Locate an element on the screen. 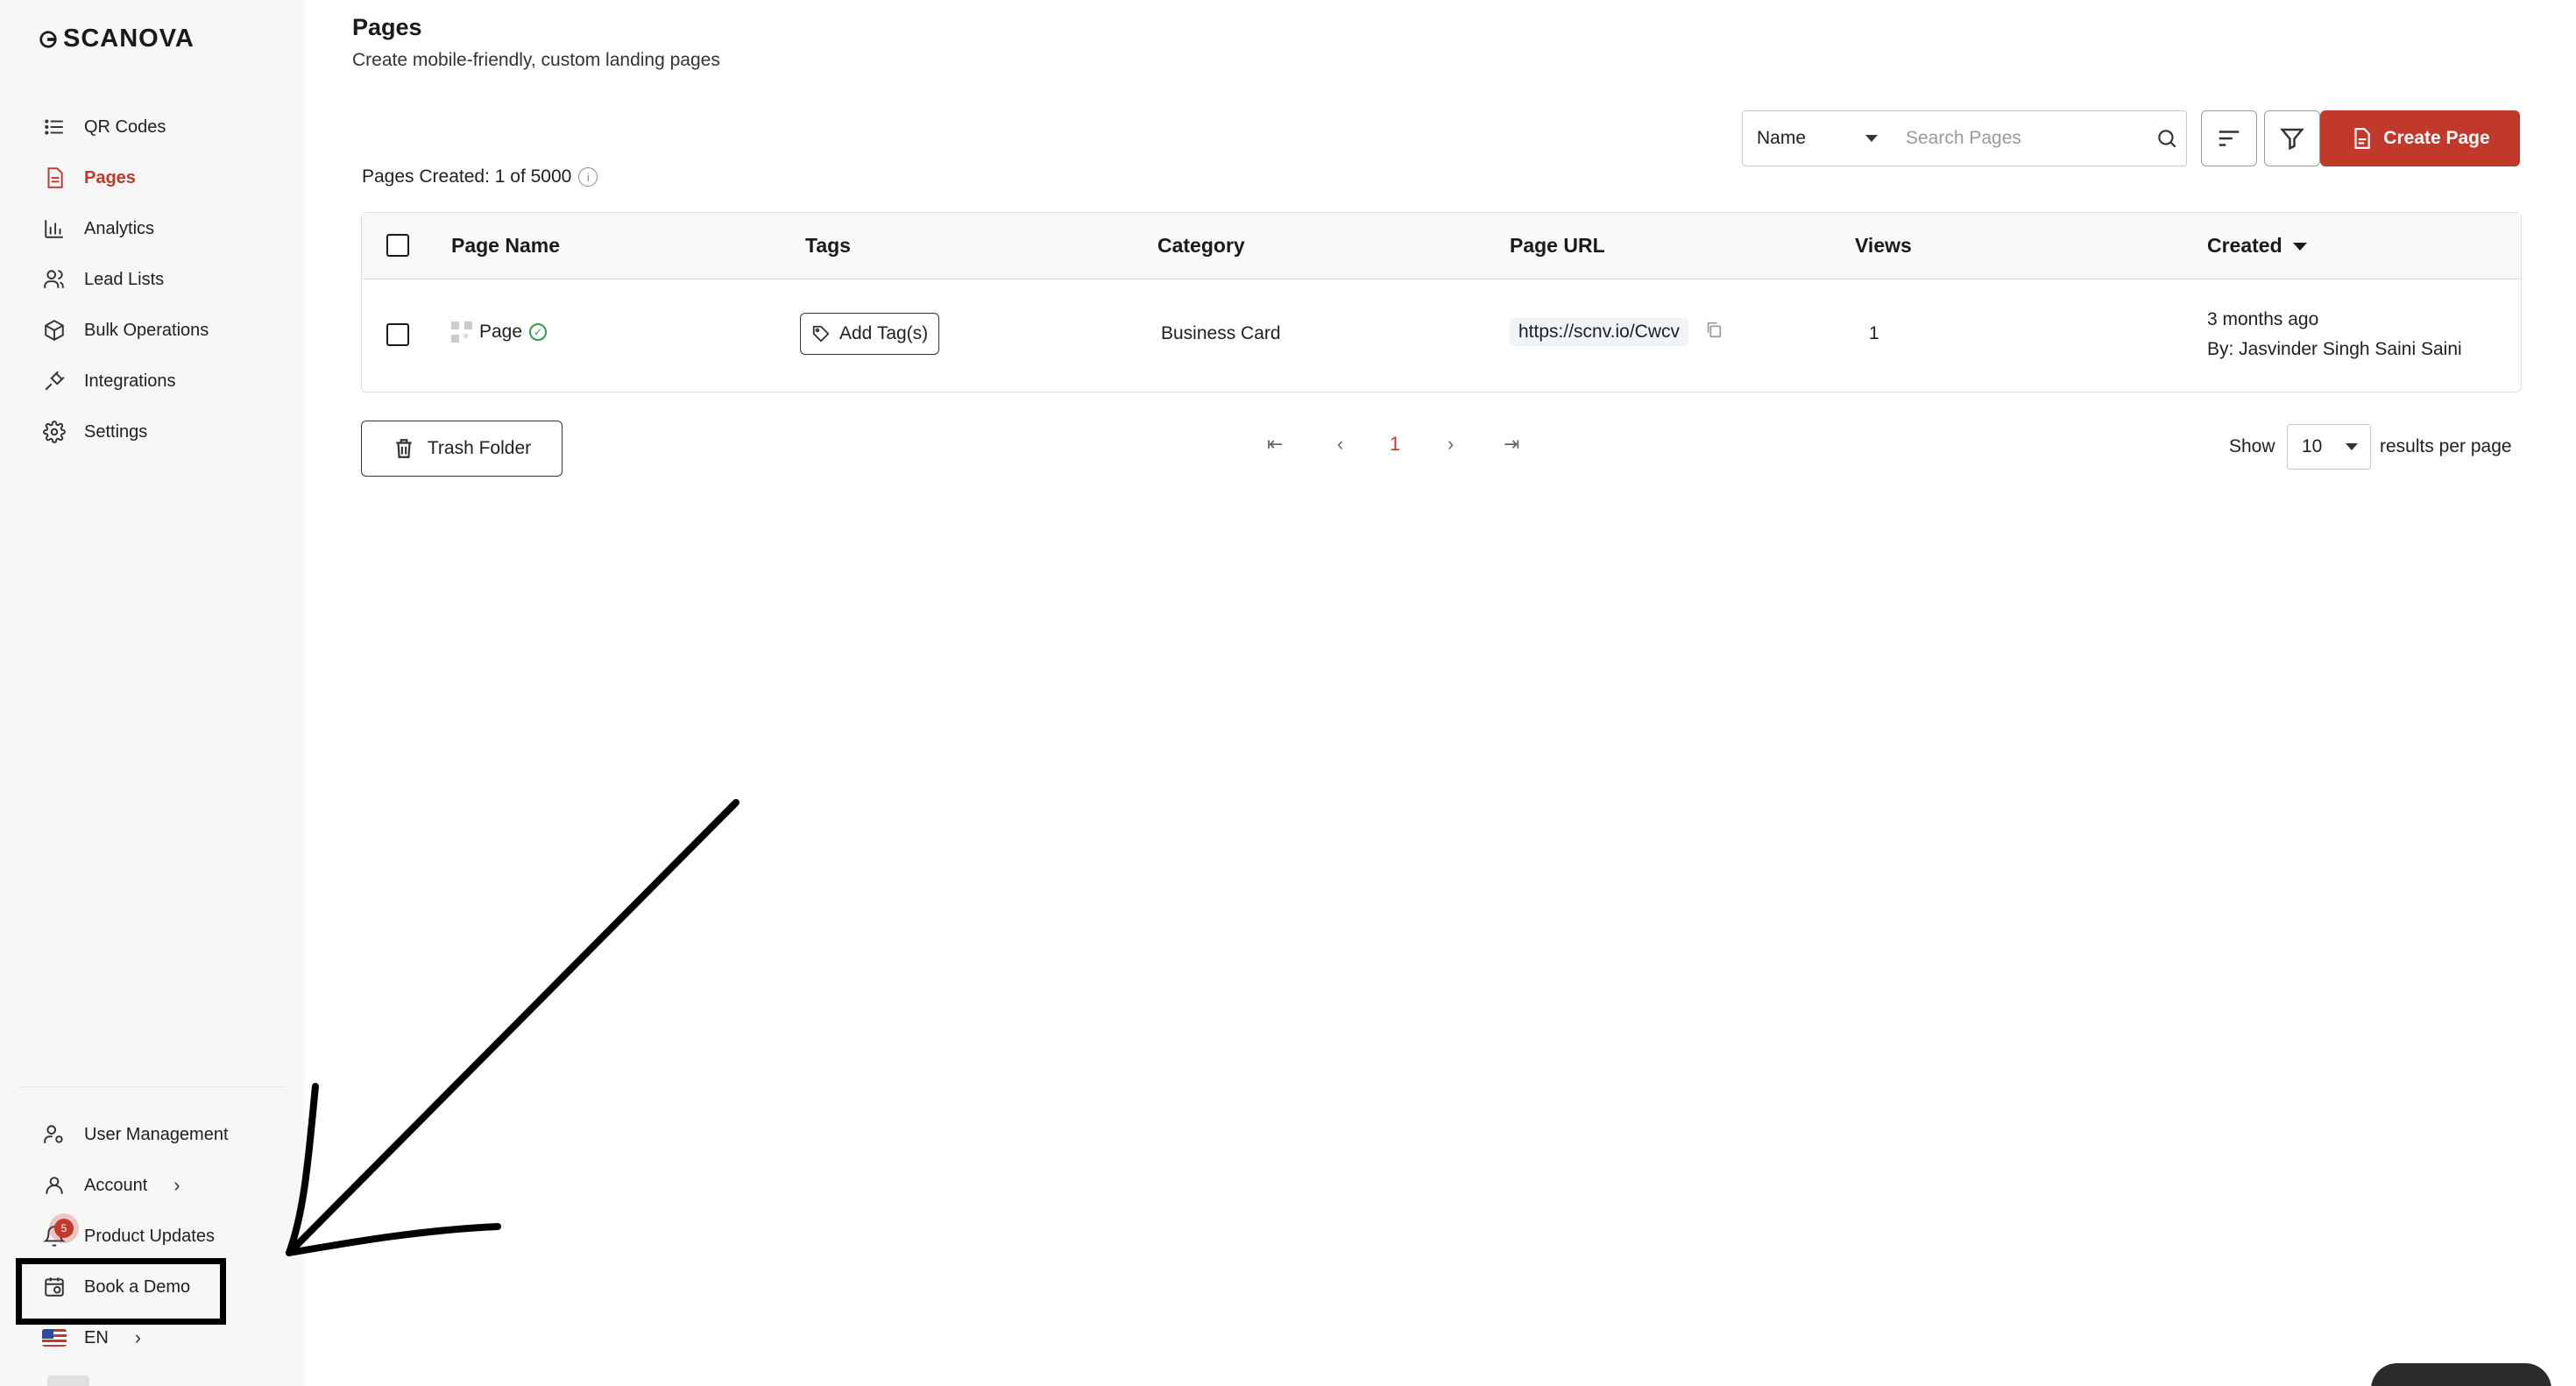  document-plus-icon is located at coordinates (2362, 139).